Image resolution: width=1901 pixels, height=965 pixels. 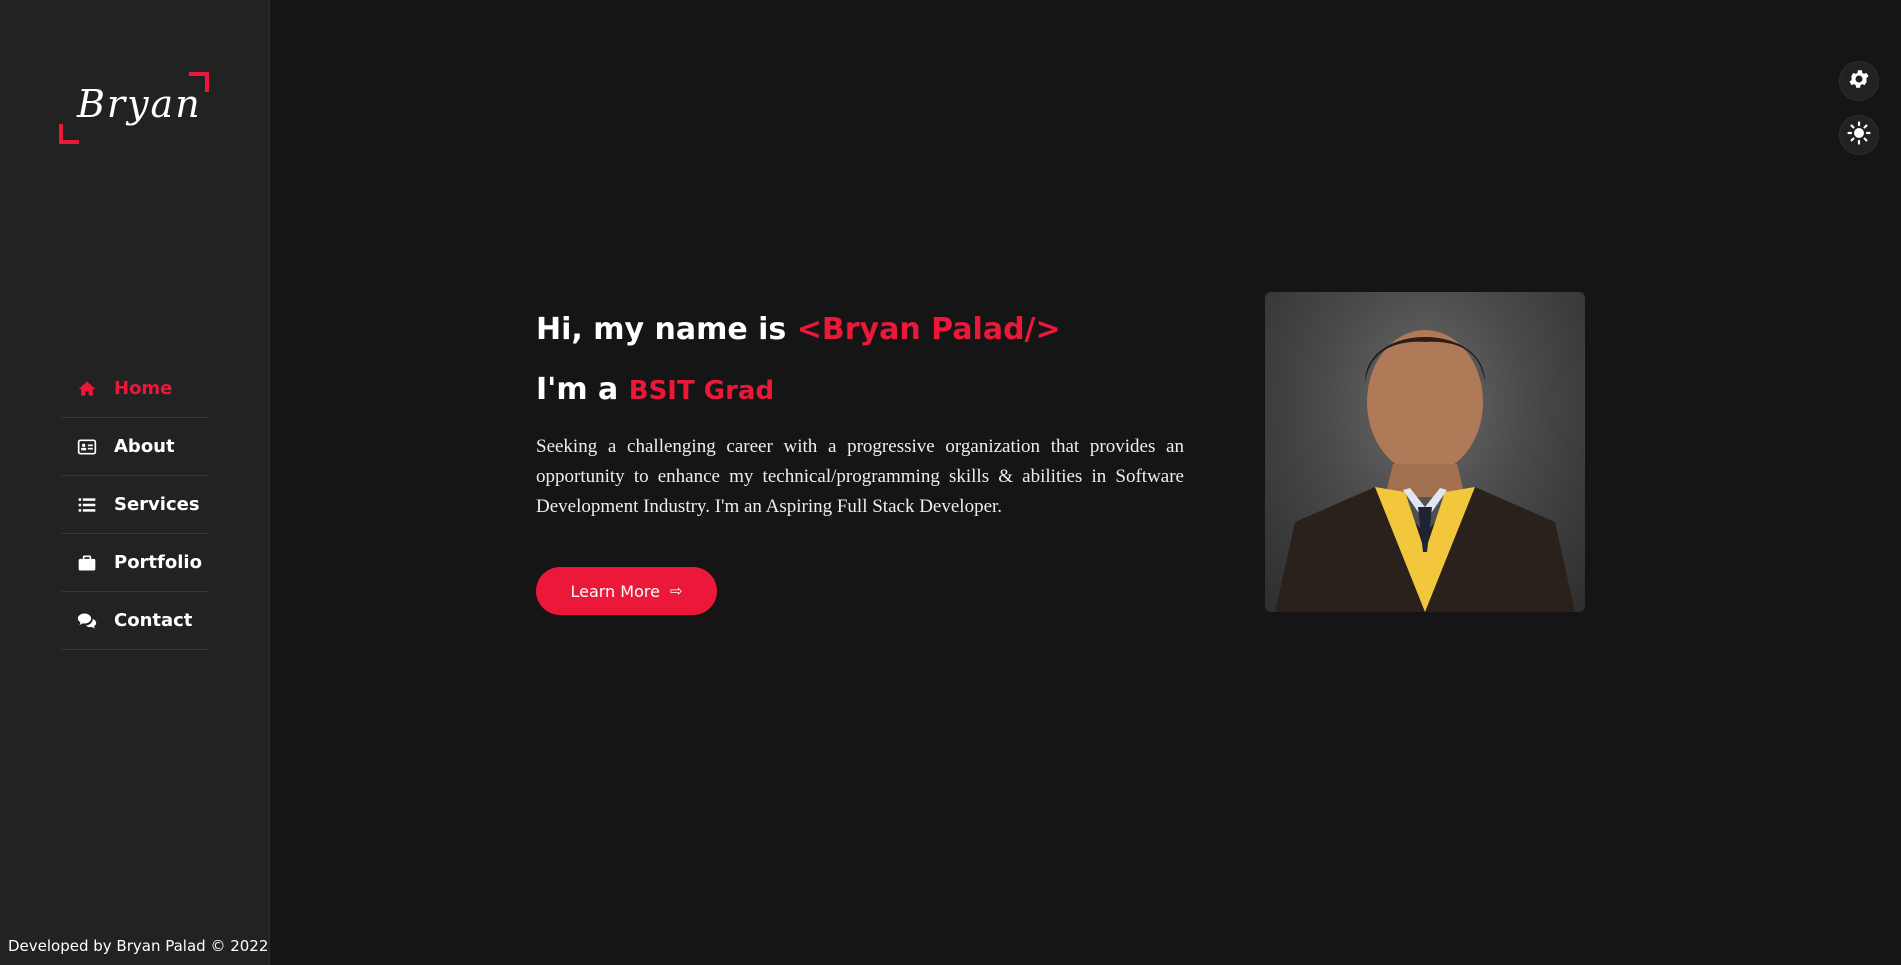 What do you see at coordinates (143, 388) in the screenshot?
I see `nav-label: Home` at bounding box center [143, 388].